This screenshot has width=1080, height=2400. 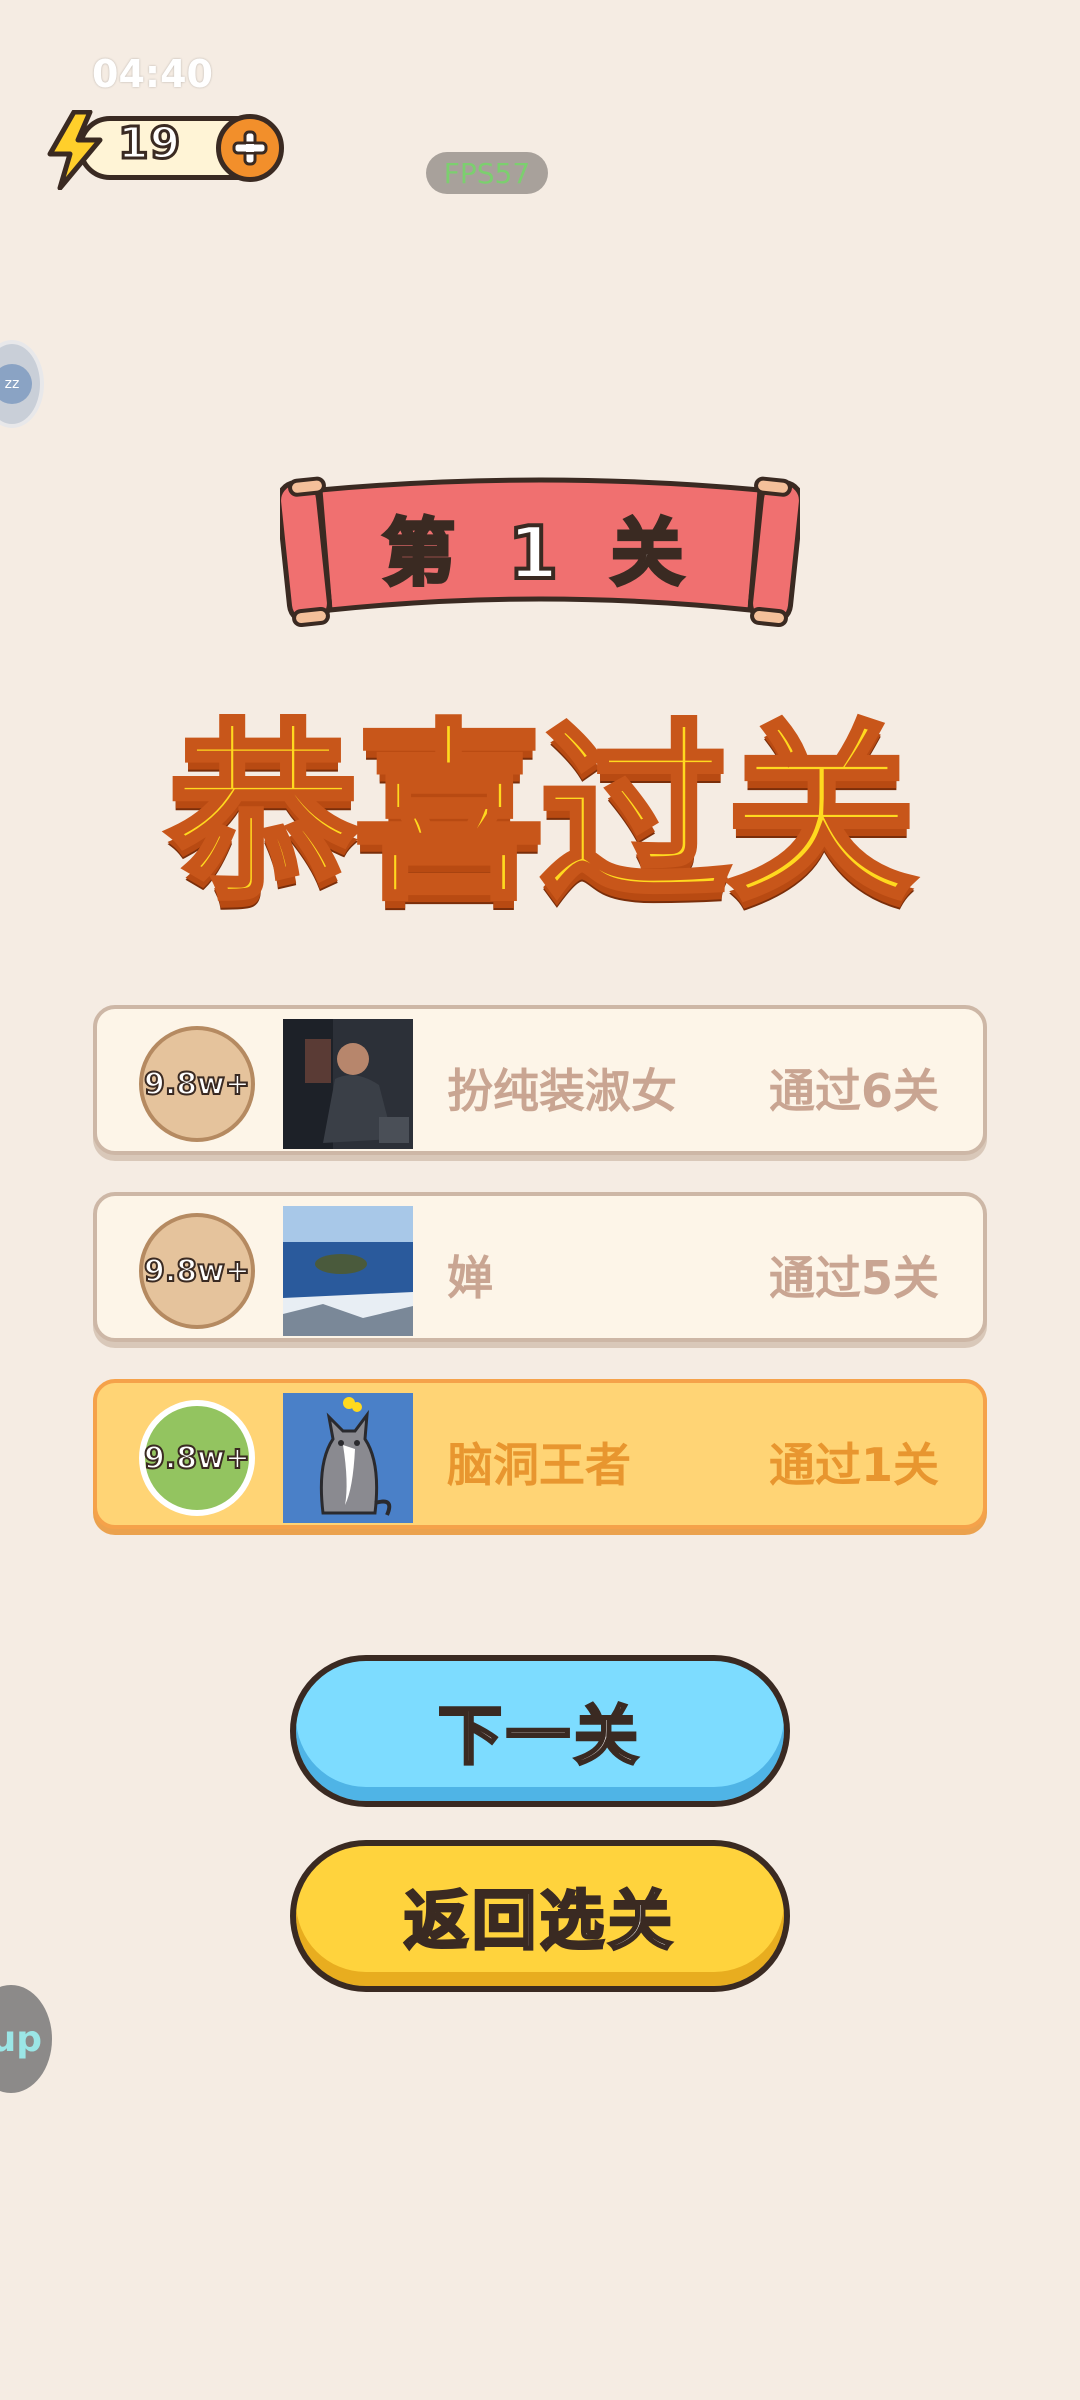 I want to click on floating-assistant-label: zz, so click(x=16, y=384).